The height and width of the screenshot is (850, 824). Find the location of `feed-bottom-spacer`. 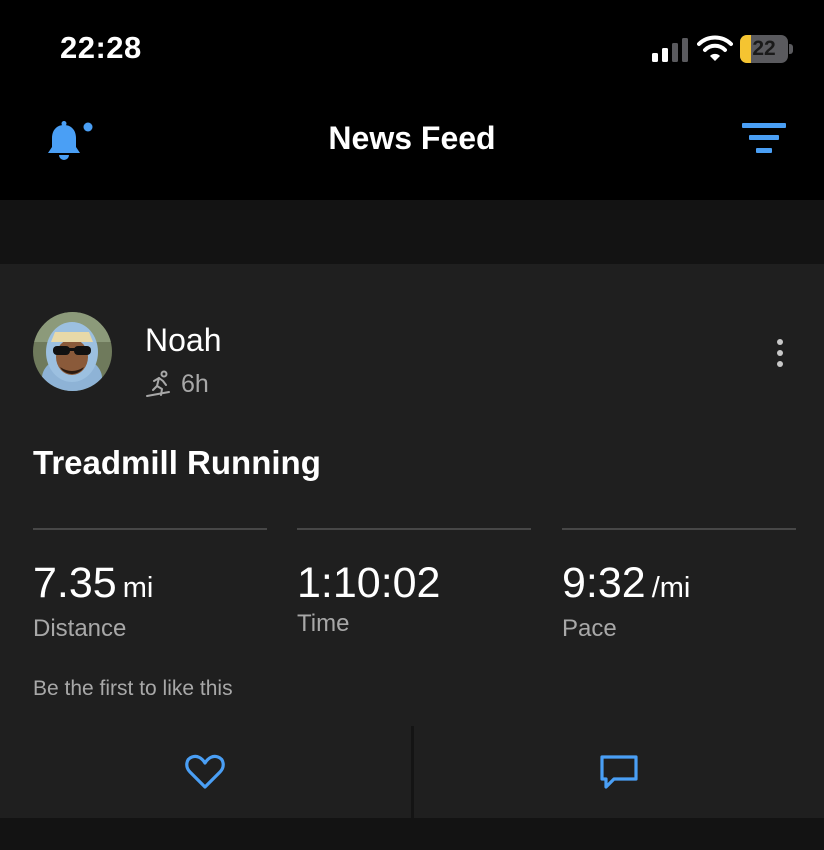

feed-bottom-spacer is located at coordinates (412, 834).